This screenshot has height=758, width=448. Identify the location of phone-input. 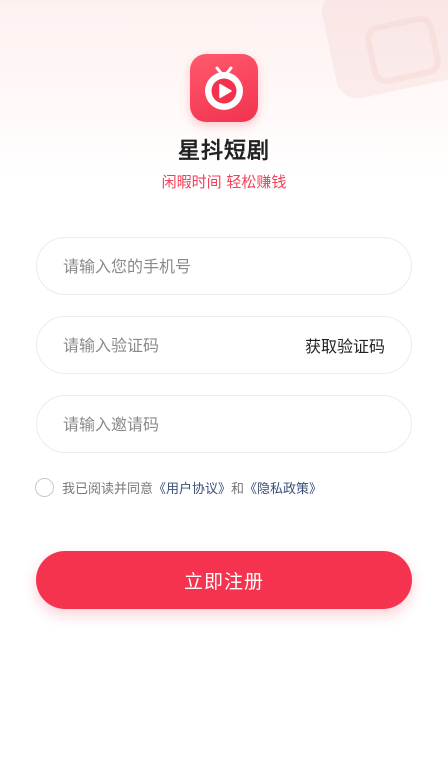
(224, 266).